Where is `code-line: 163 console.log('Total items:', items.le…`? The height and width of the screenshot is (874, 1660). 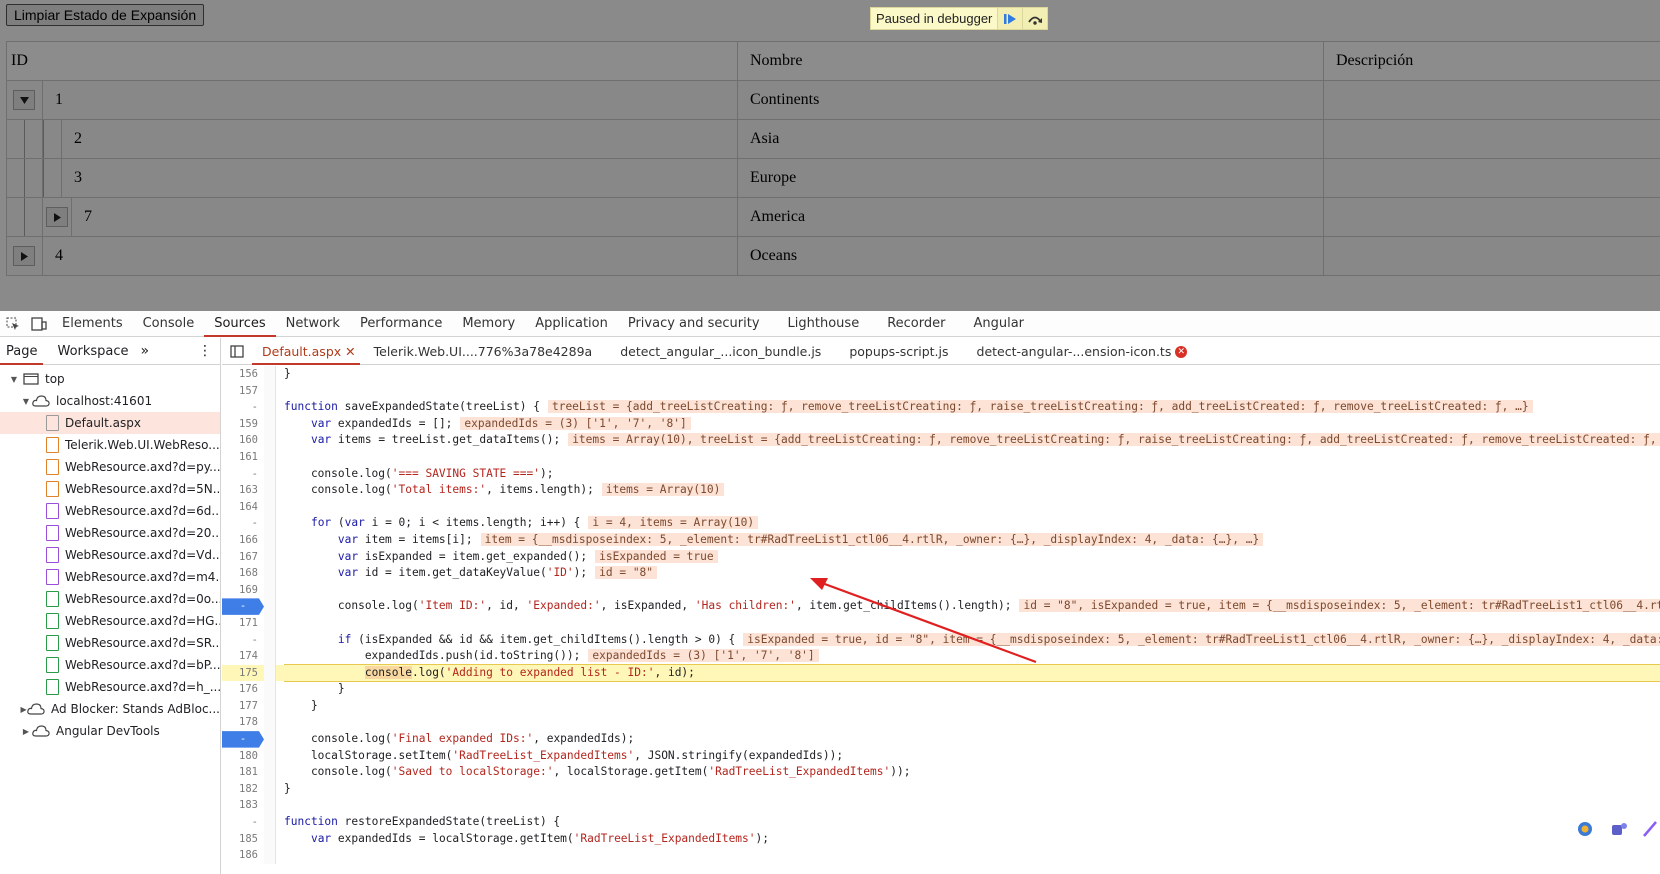
code-line: 163 console.log('Total items:', items.le… is located at coordinates (941, 490).